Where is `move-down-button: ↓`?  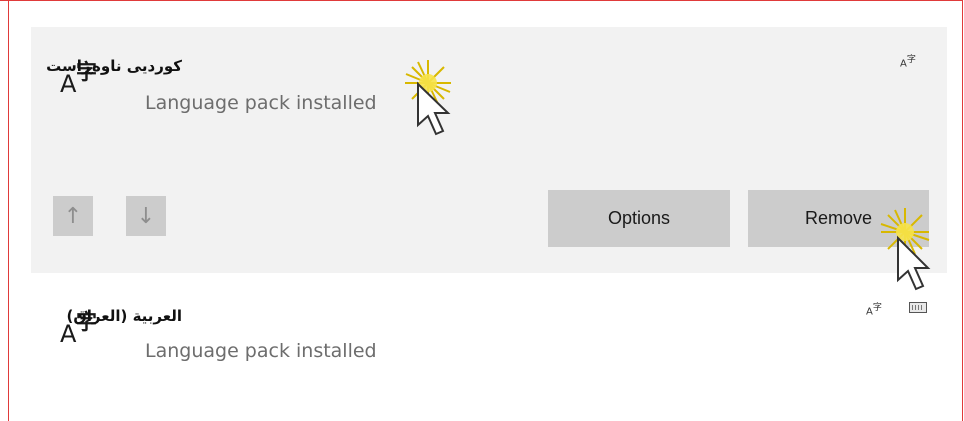 move-down-button: ↓ is located at coordinates (146, 216).